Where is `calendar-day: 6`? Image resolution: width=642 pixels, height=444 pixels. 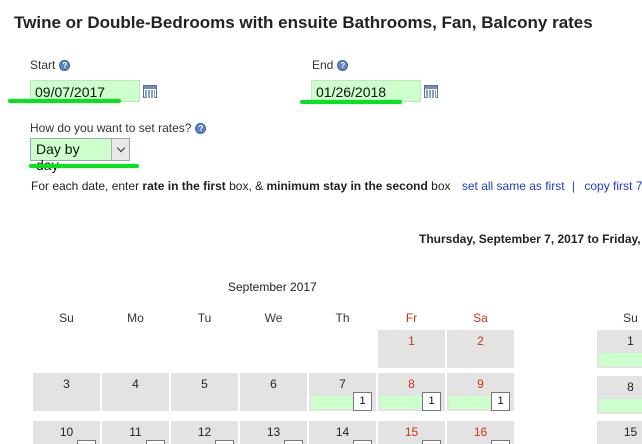
calendar-day: 6 is located at coordinates (273, 392).